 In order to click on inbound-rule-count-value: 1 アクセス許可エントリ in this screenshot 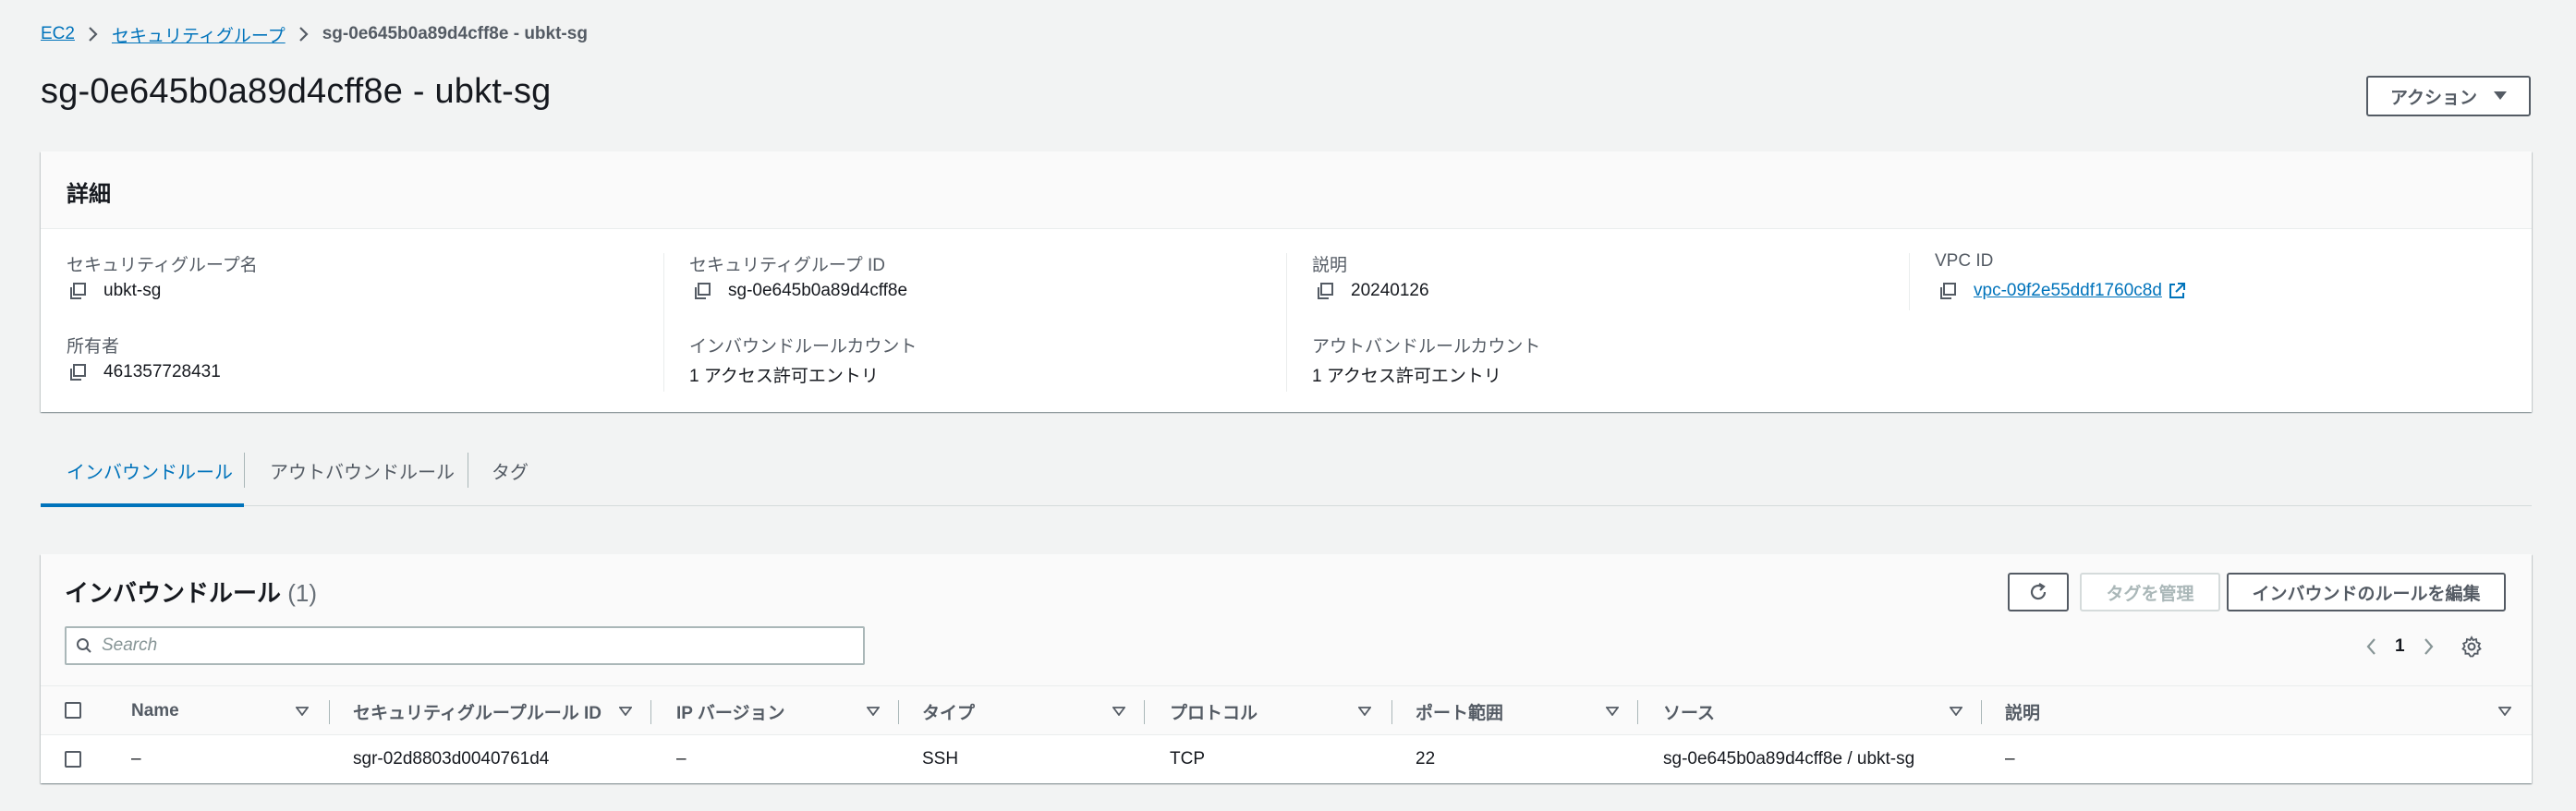, I will do `click(784, 376)`.